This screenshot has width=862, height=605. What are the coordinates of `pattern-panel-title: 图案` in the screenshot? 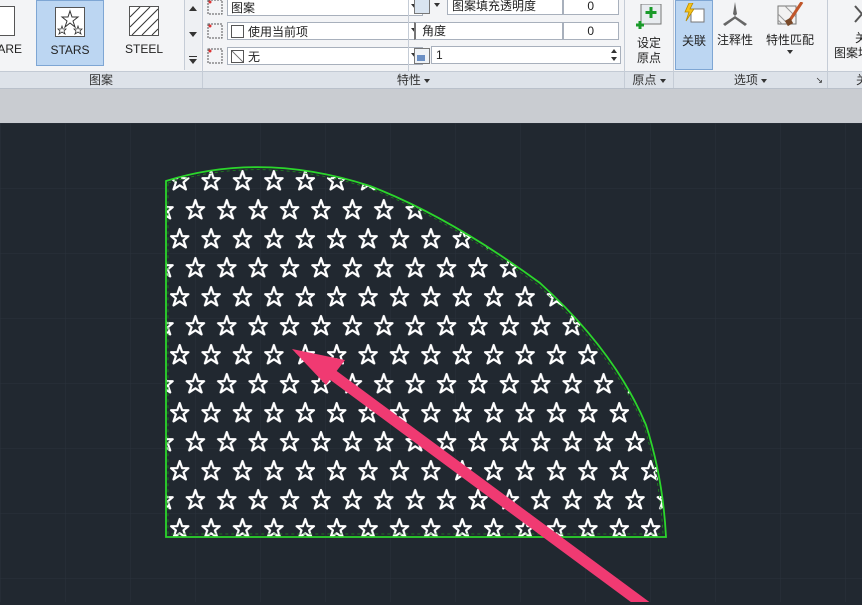 It's located at (101, 79).